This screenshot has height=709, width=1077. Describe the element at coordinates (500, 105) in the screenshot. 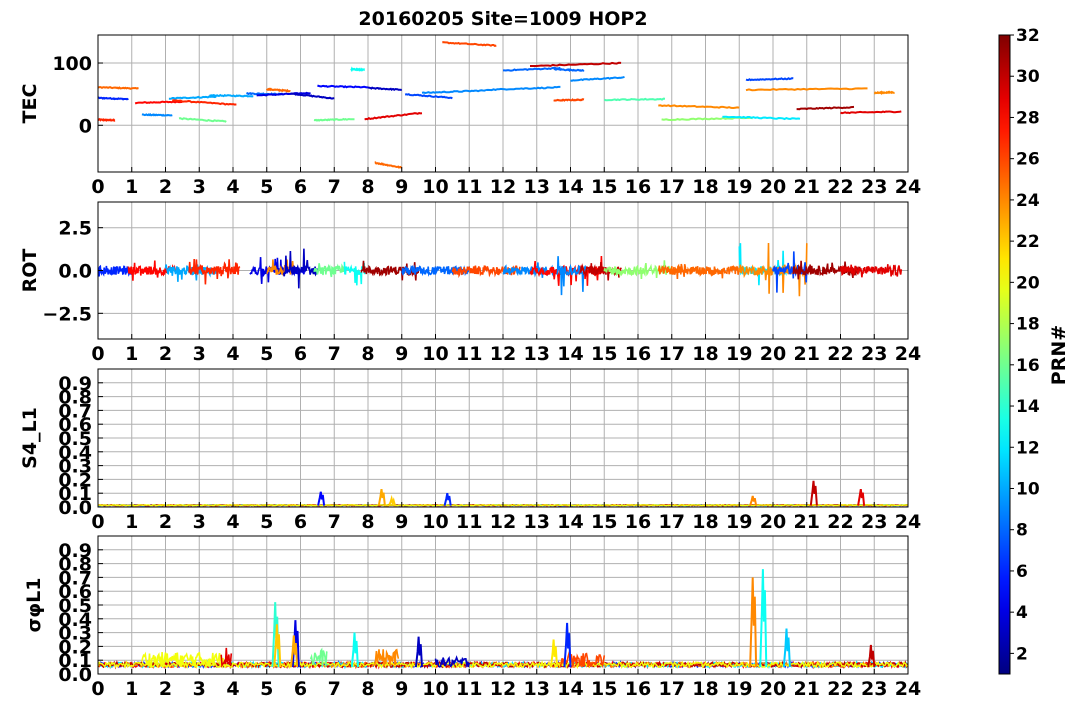

I see `series-group` at that location.